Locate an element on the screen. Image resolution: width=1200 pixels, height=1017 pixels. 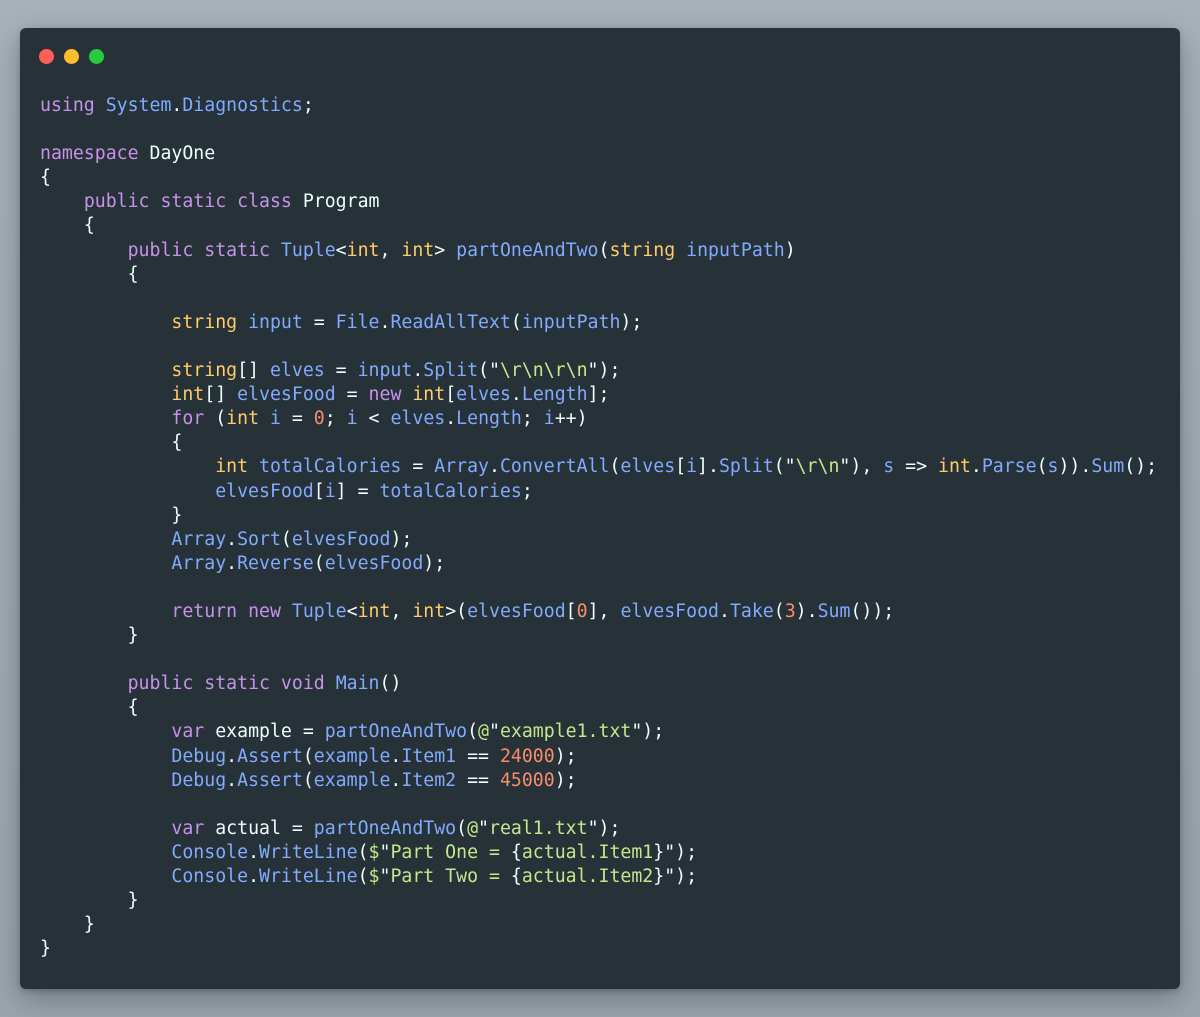
code-token: ) is located at coordinates (582, 419).